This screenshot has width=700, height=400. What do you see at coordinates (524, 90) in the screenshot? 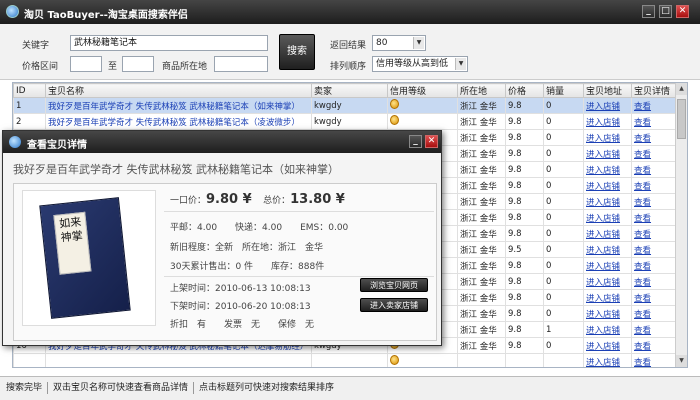
I see `col-price: 价格` at bounding box center [524, 90].